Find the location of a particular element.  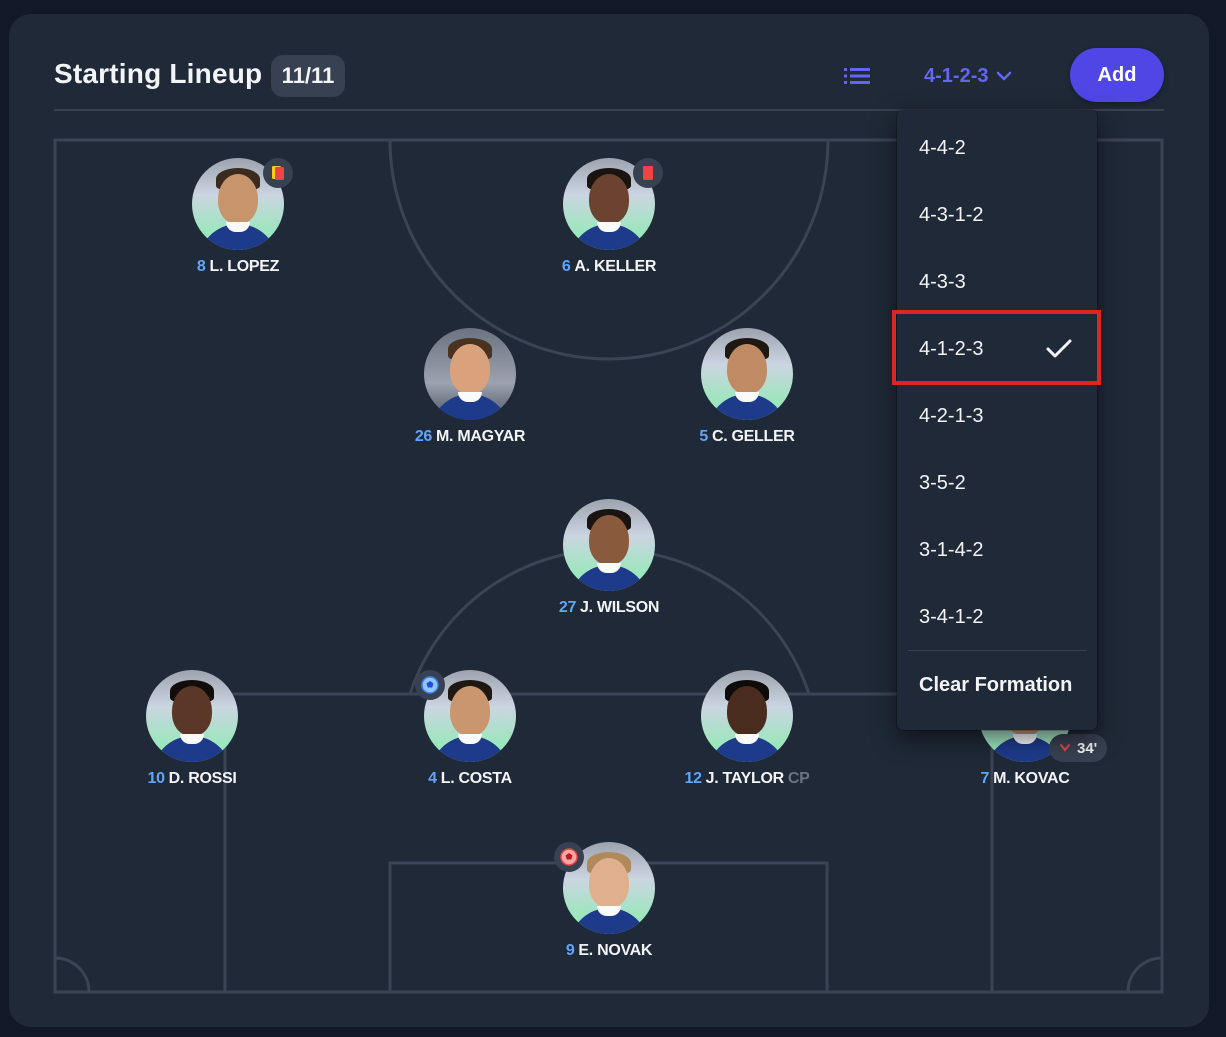

player-name-row: 27 J. WILSON is located at coordinates (609, 608).